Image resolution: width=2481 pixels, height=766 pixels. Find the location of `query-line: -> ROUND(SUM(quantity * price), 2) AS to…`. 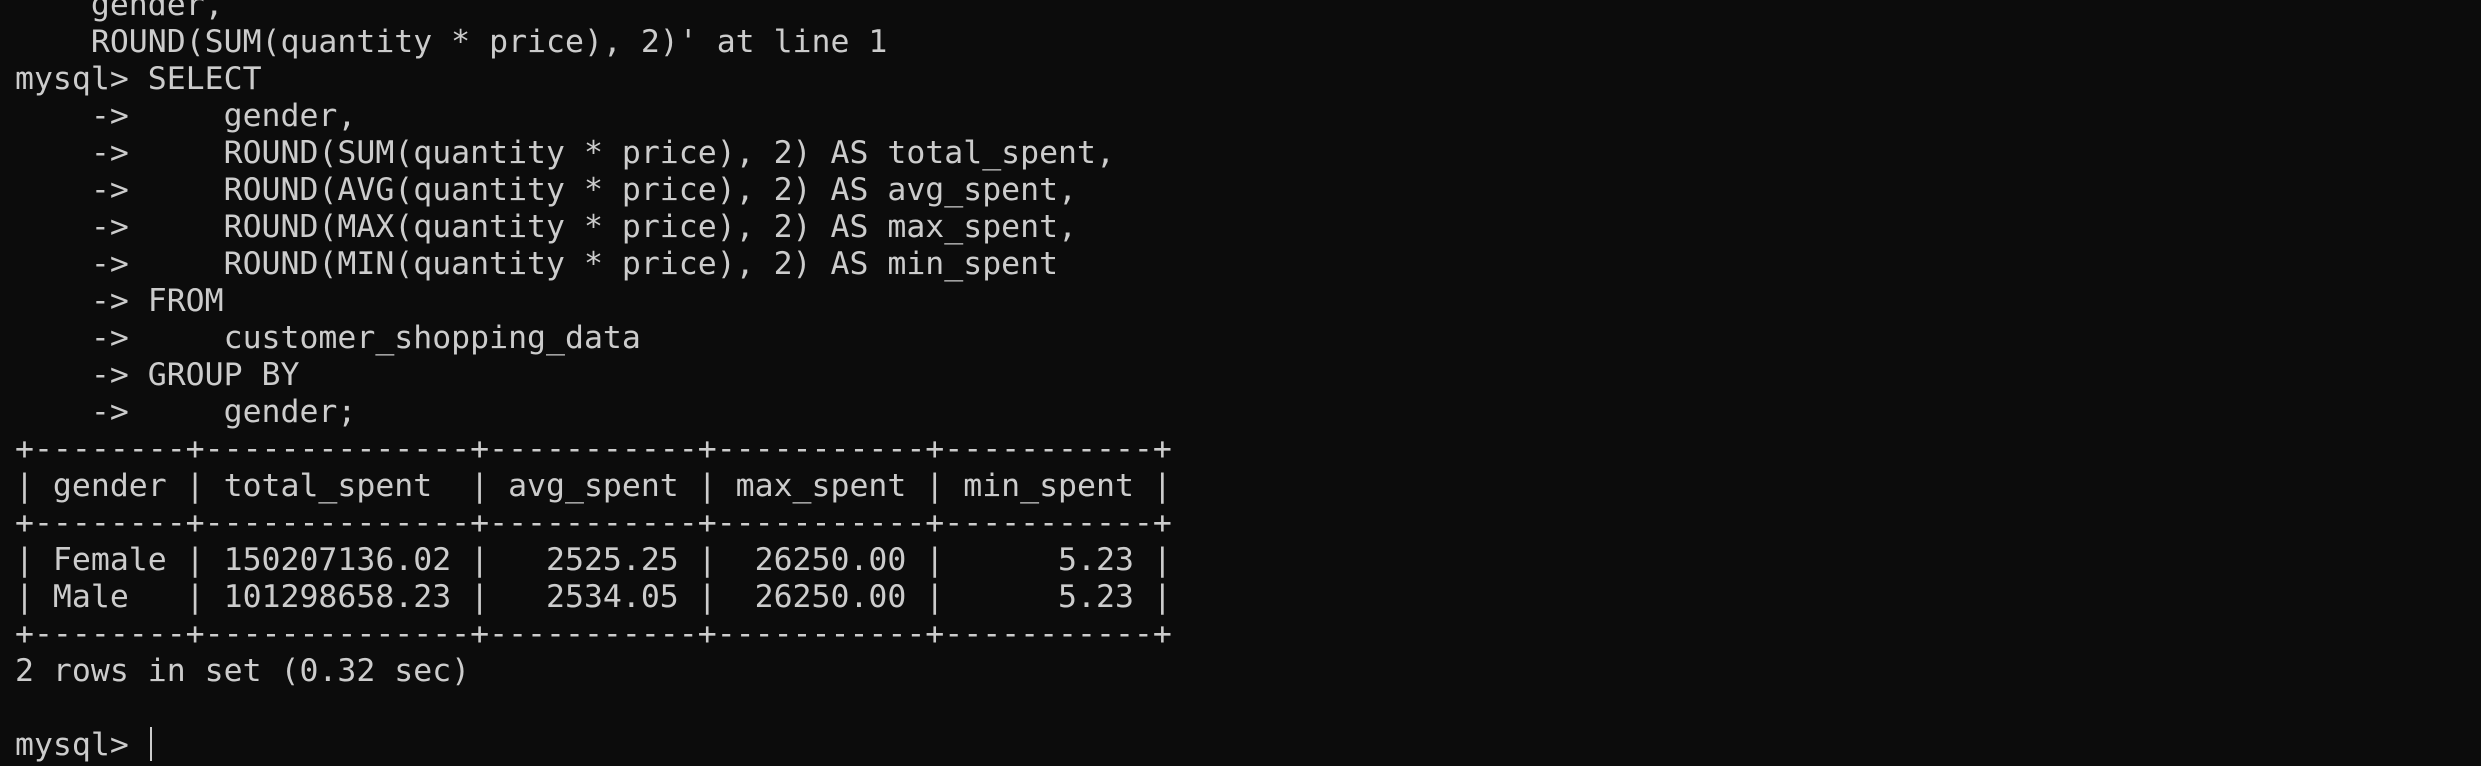

query-line: -> ROUND(SUM(quantity * price), 2) AS to… is located at coordinates (565, 153).